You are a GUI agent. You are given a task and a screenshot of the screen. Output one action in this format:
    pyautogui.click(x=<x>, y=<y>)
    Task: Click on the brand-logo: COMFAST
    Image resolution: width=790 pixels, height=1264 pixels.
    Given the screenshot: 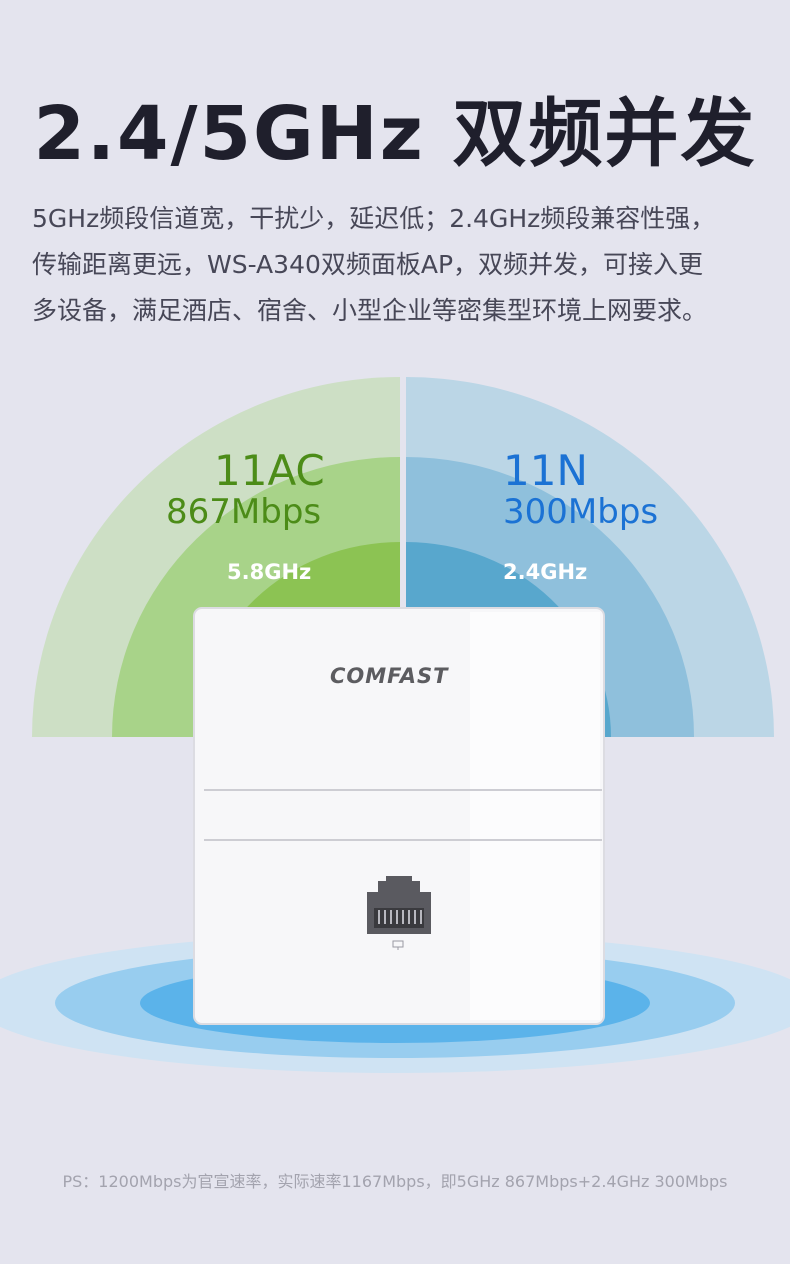 What is the action you would take?
    pyautogui.click(x=389, y=676)
    